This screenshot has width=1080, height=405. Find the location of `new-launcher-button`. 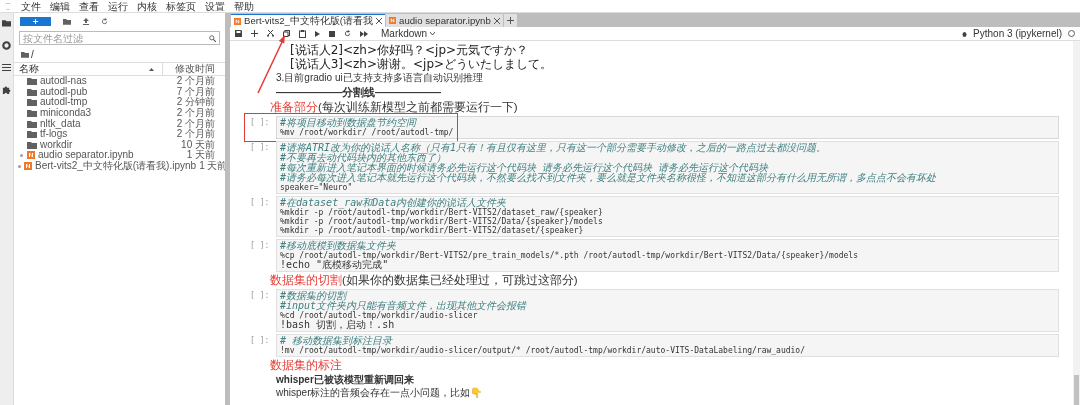

new-launcher-button is located at coordinates (35, 21).